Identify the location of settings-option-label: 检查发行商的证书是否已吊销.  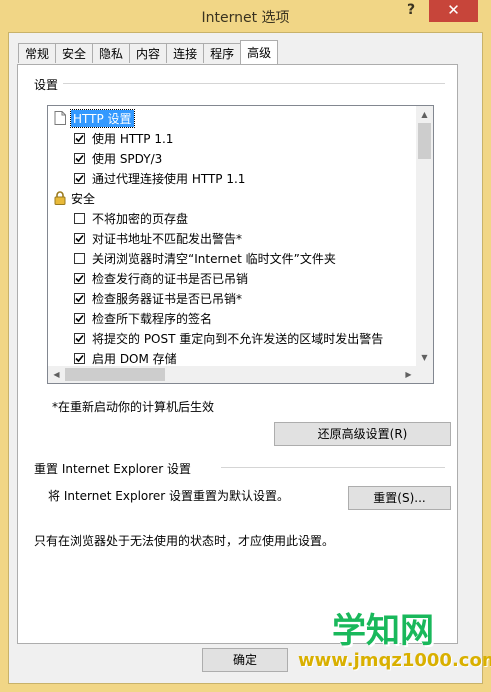
(170, 278).